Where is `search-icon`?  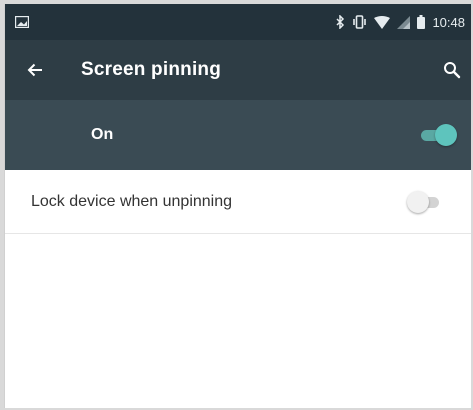 search-icon is located at coordinates (452, 70).